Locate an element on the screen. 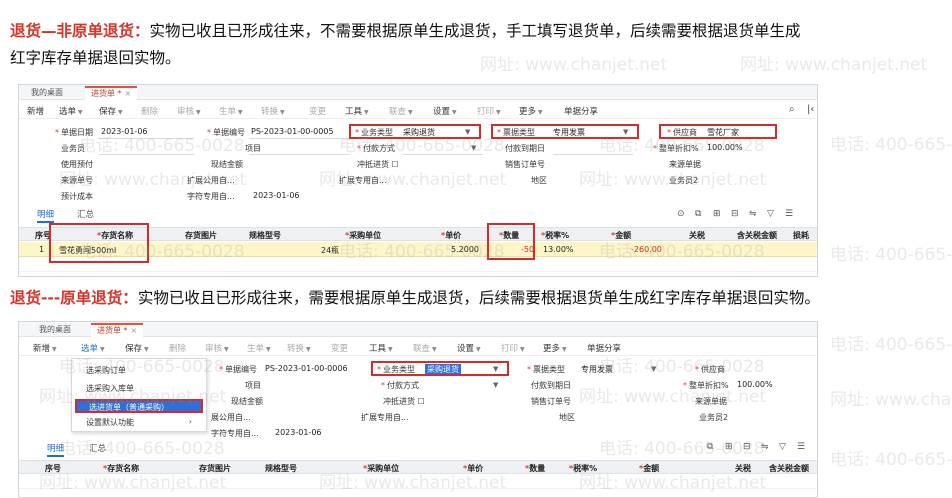 Image resolution: width=952 pixels, height=498 pixels. date-field: 2023-01-06 is located at coordinates (124, 131).